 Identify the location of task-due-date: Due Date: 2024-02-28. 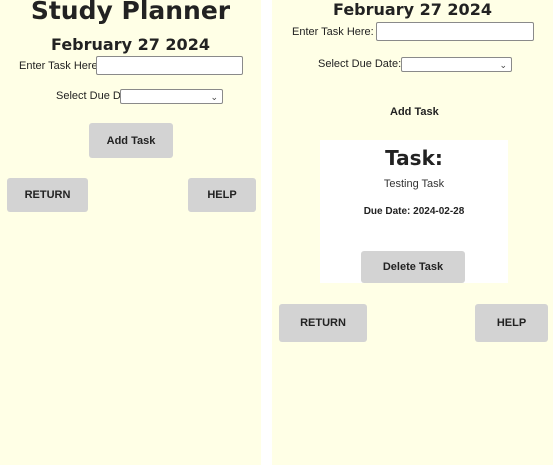
(414, 211).